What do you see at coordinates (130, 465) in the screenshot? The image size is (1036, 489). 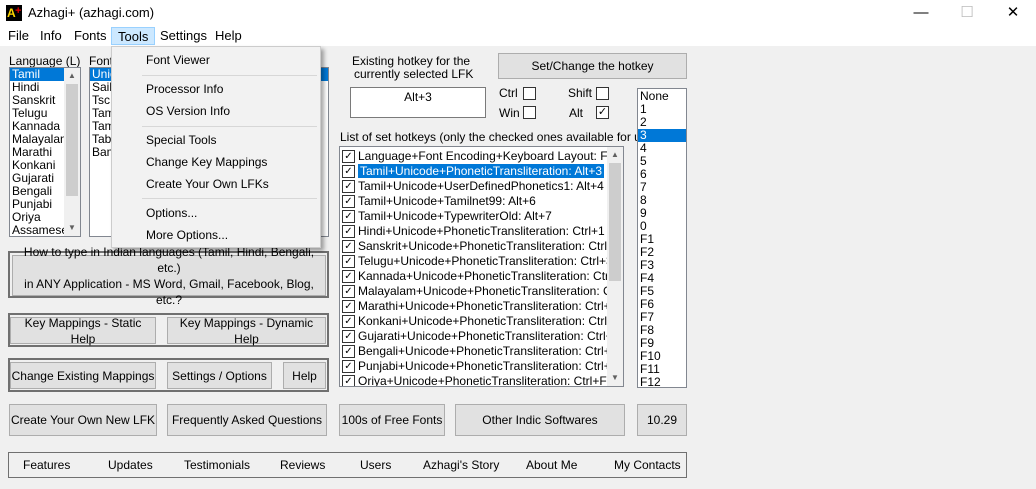 I see `footer-updates: Updates` at bounding box center [130, 465].